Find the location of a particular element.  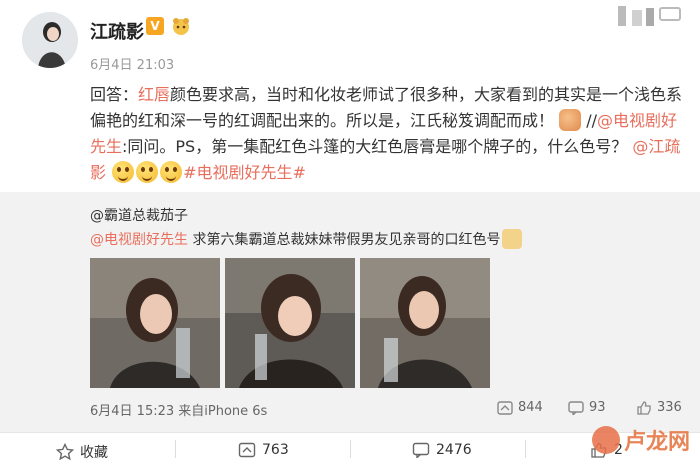

quoted-like-count: 336 is located at coordinates (669, 407).